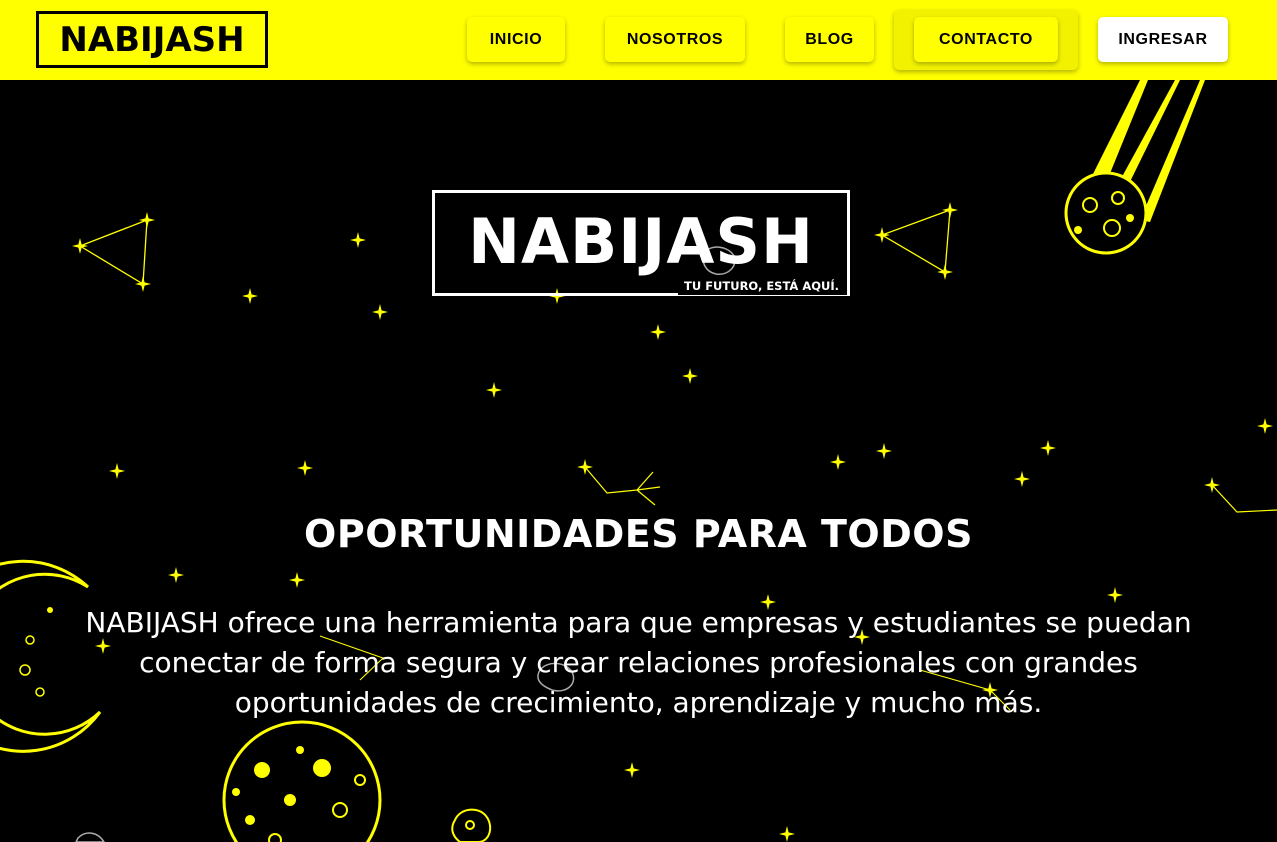 This screenshot has height=842, width=1277. What do you see at coordinates (302, 781) in the screenshot?
I see `planet-icon` at bounding box center [302, 781].